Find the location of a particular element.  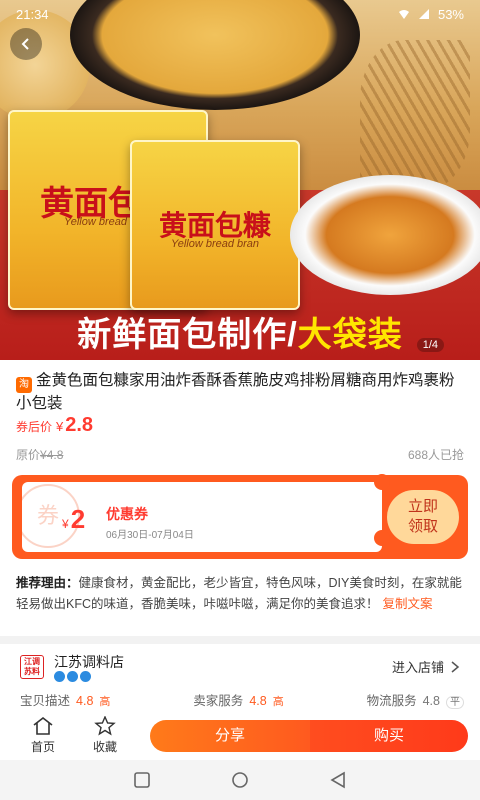

enter-store-link: 进入店铺 is located at coordinates (426, 666).